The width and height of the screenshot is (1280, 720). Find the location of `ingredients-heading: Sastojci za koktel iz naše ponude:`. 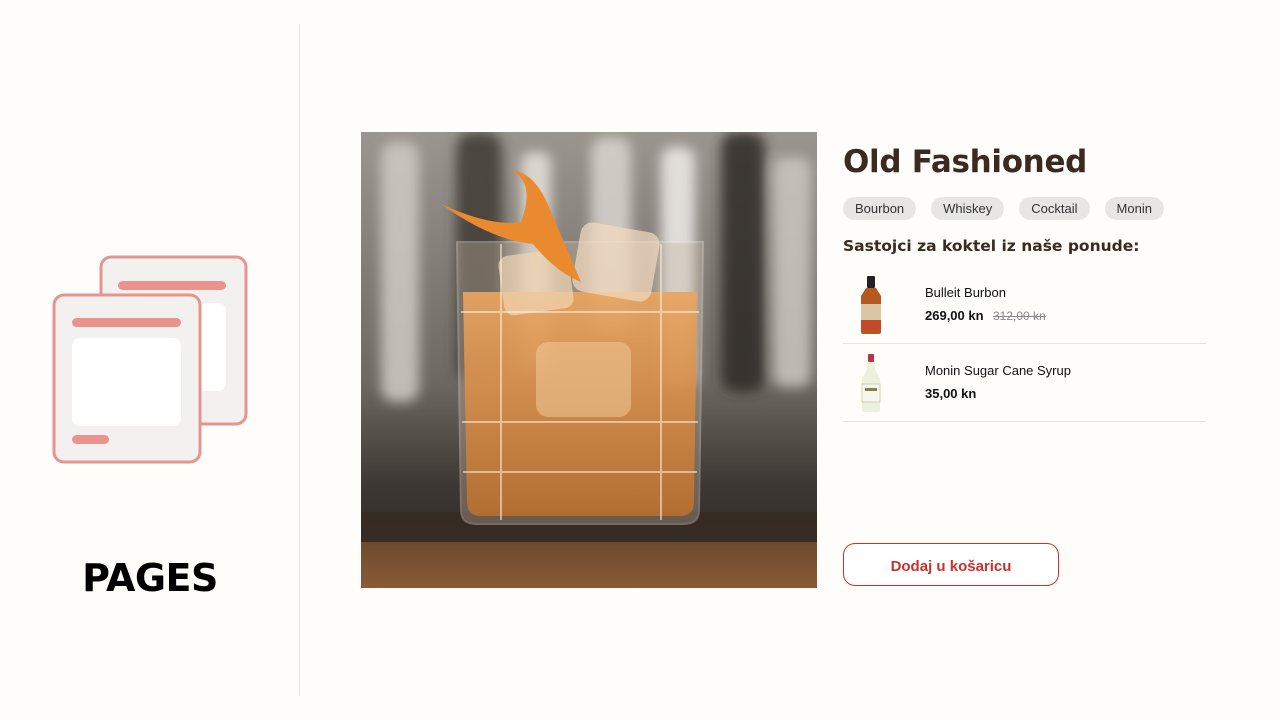

ingredients-heading: Sastojci za koktel iz naše ponude: is located at coordinates (991, 246).